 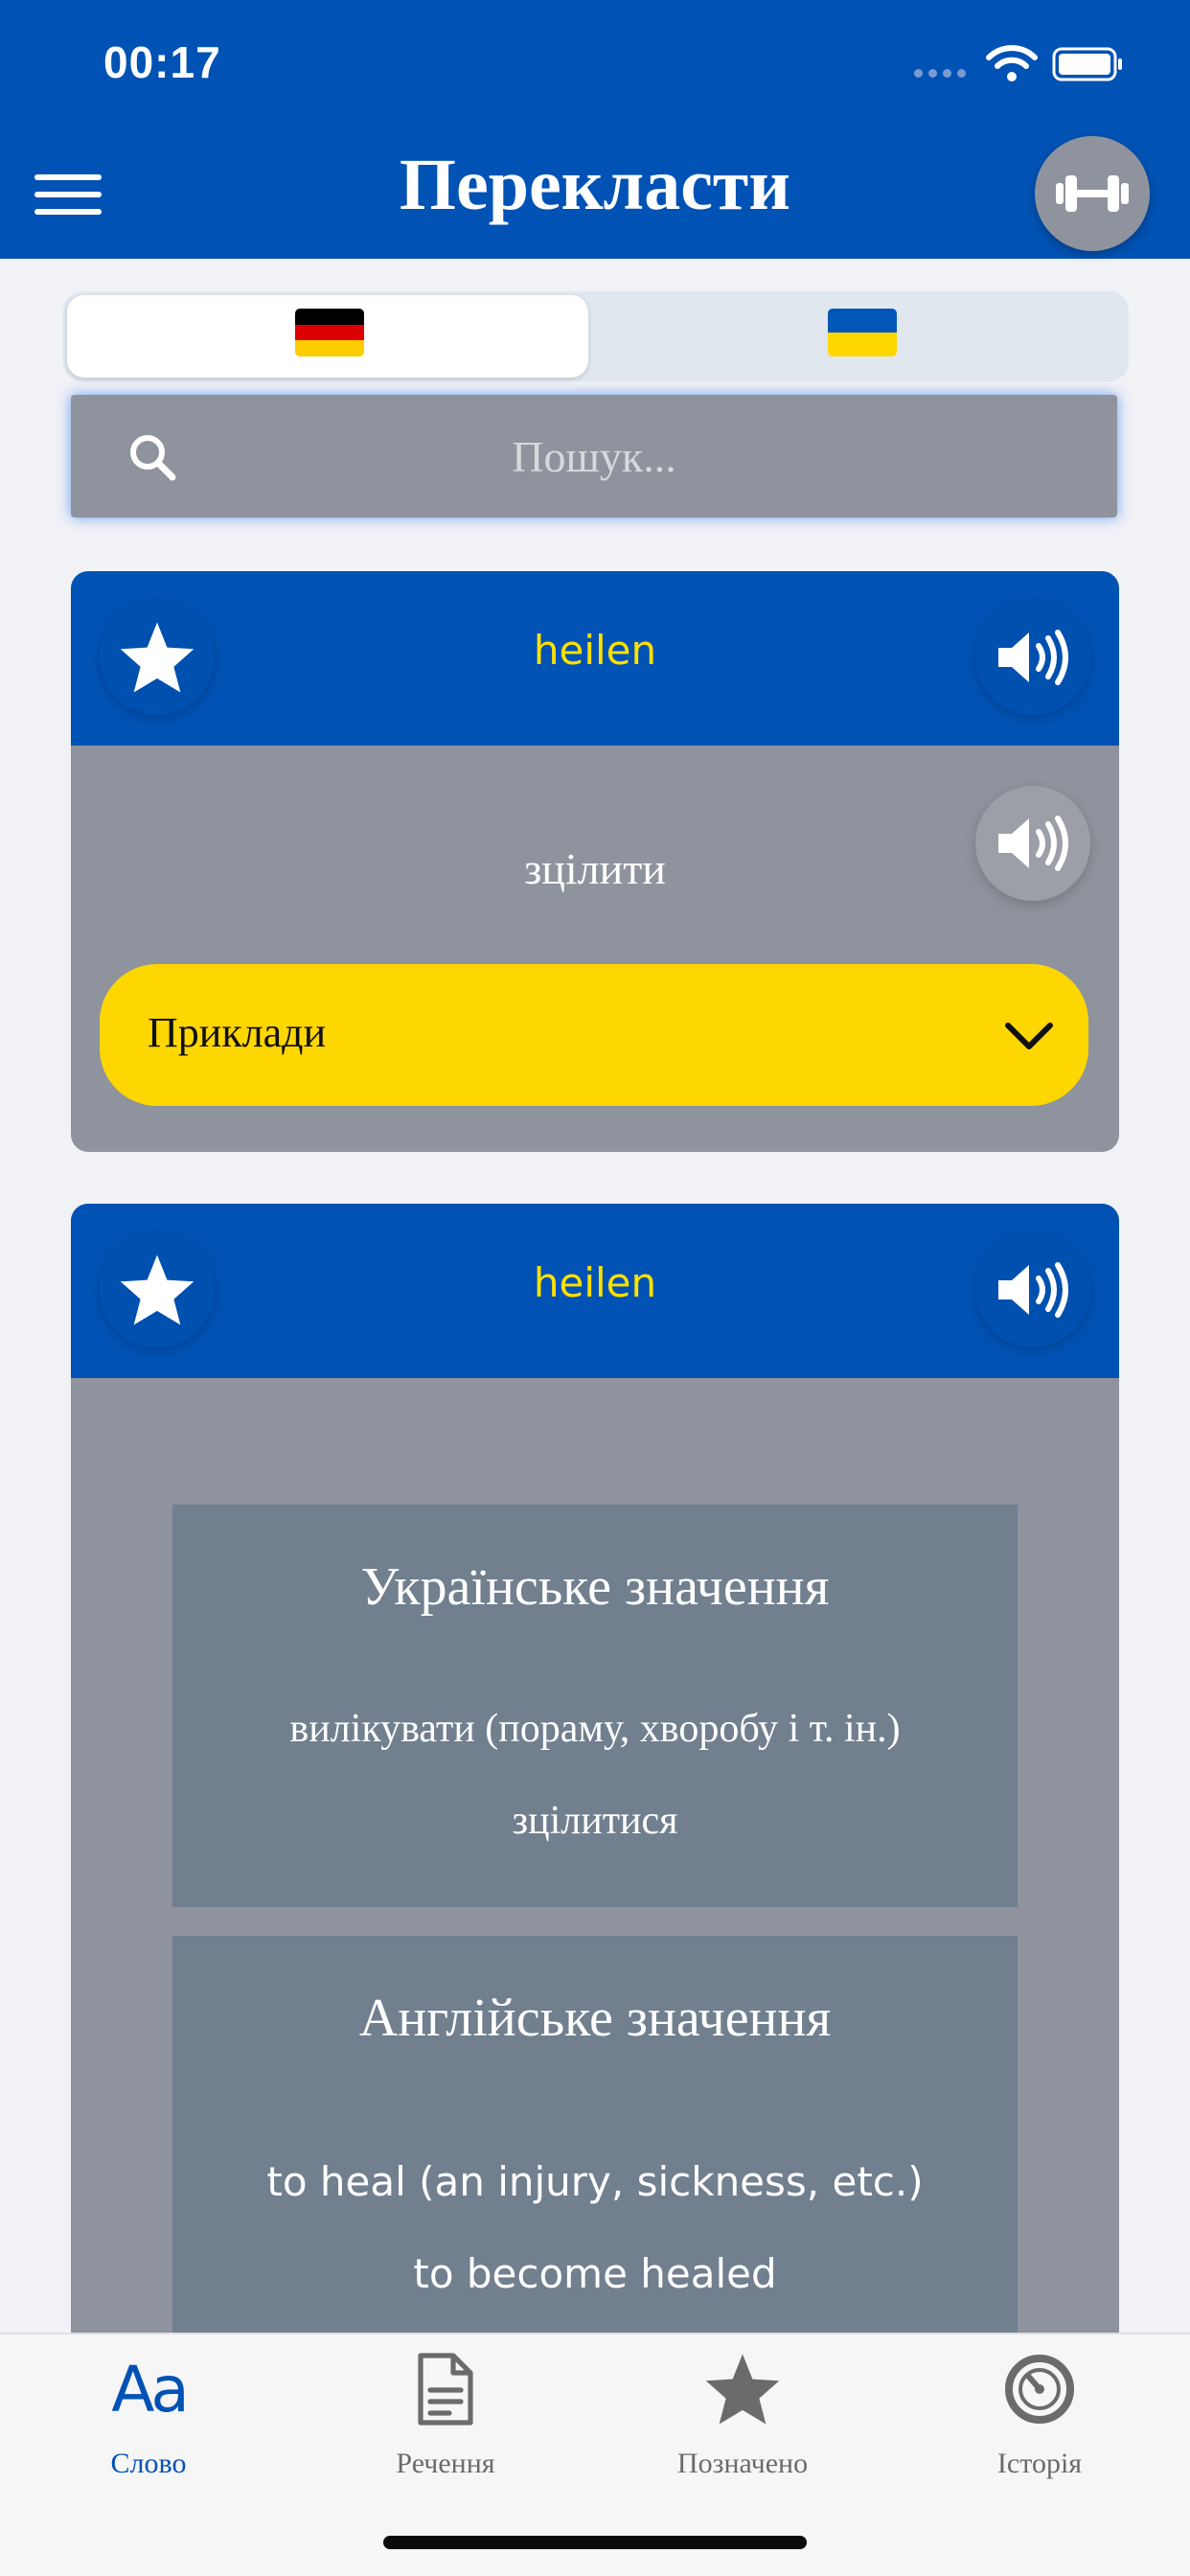 I want to click on wifi-icon, so click(x=1012, y=63).